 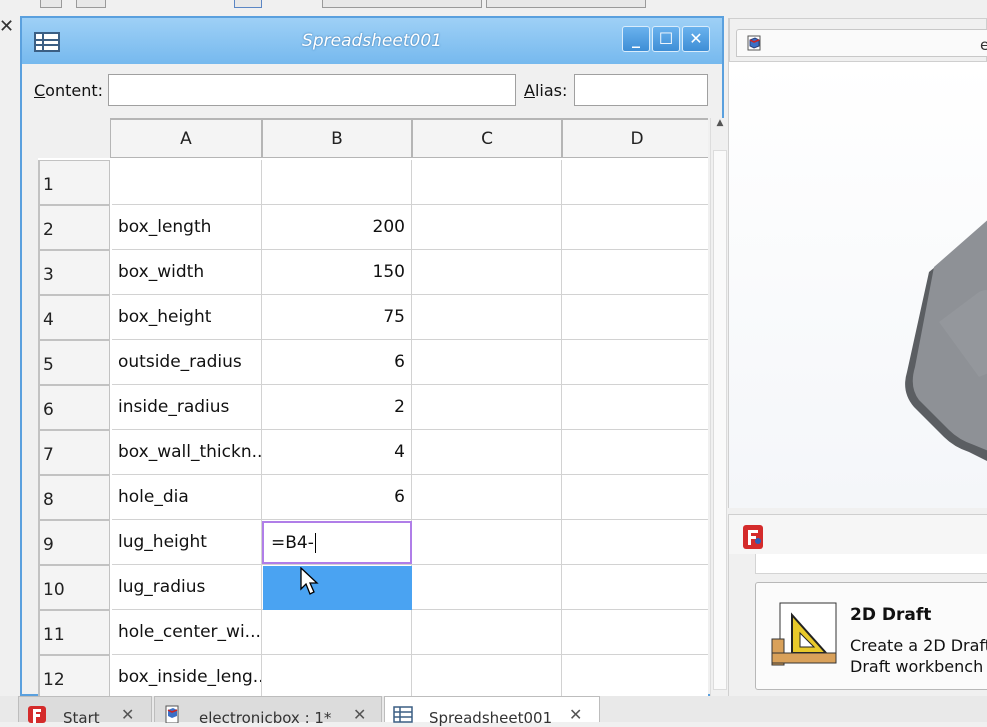 I want to click on cell-a4: box_height, so click(x=187, y=317).